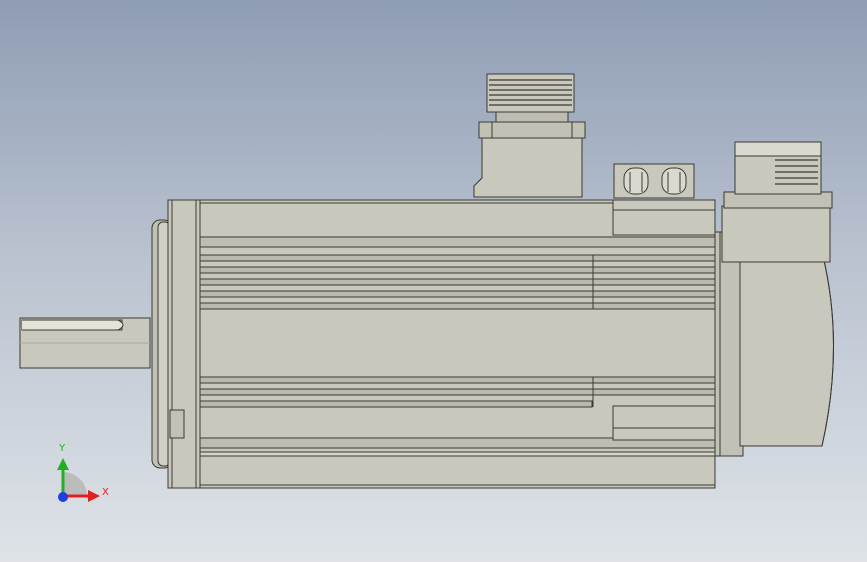 This screenshot has height=562, width=867. What do you see at coordinates (85, 343) in the screenshot?
I see `motor-shaft` at bounding box center [85, 343].